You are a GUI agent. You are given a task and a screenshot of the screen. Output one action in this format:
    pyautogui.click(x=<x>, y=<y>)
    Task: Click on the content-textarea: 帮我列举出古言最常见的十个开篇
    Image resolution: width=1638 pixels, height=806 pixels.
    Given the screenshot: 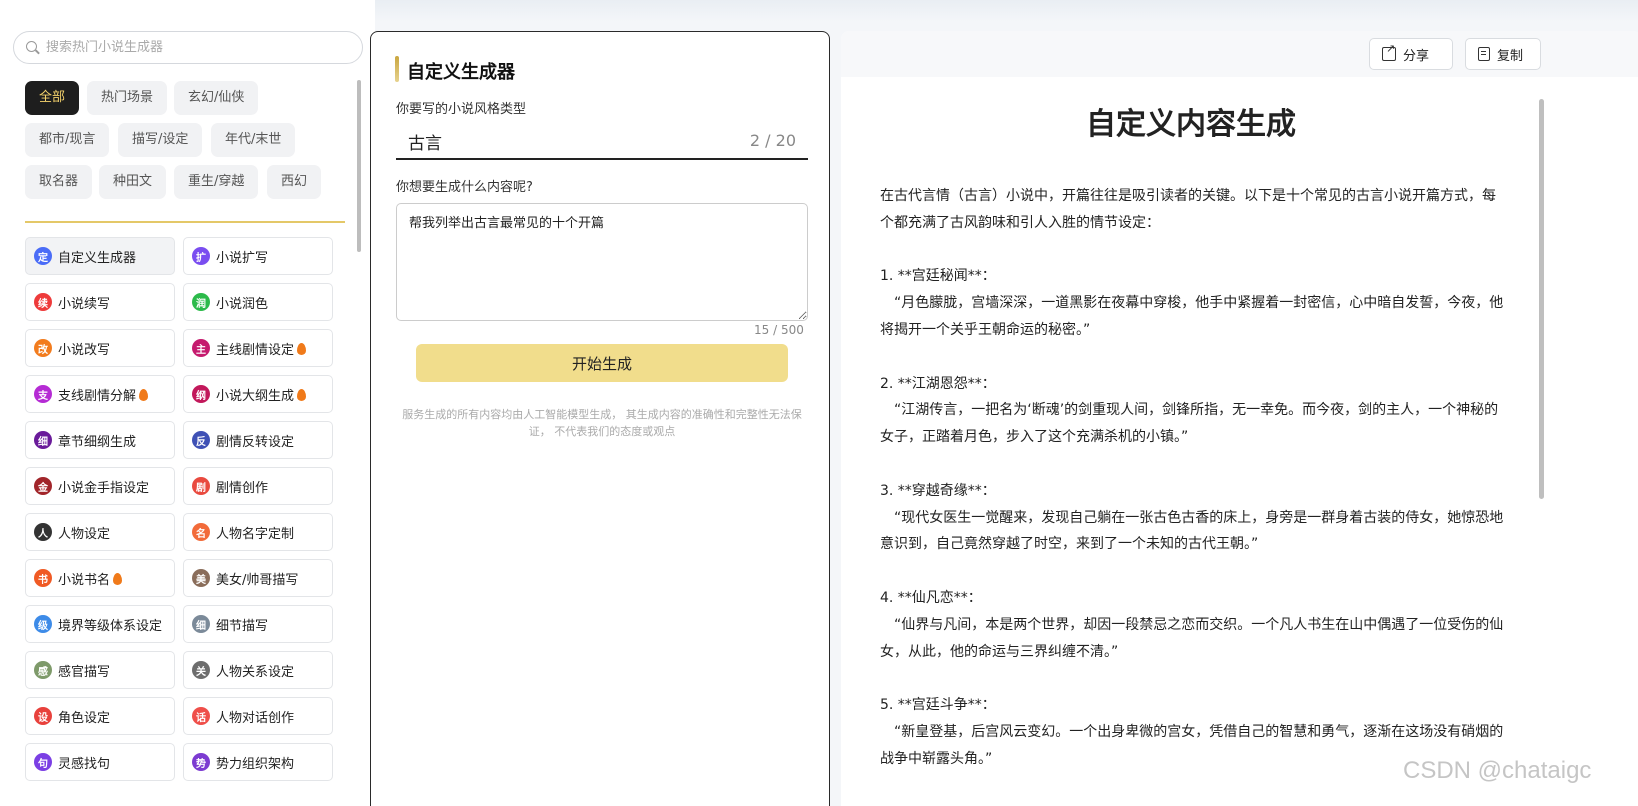 What is the action you would take?
    pyautogui.click(x=602, y=262)
    